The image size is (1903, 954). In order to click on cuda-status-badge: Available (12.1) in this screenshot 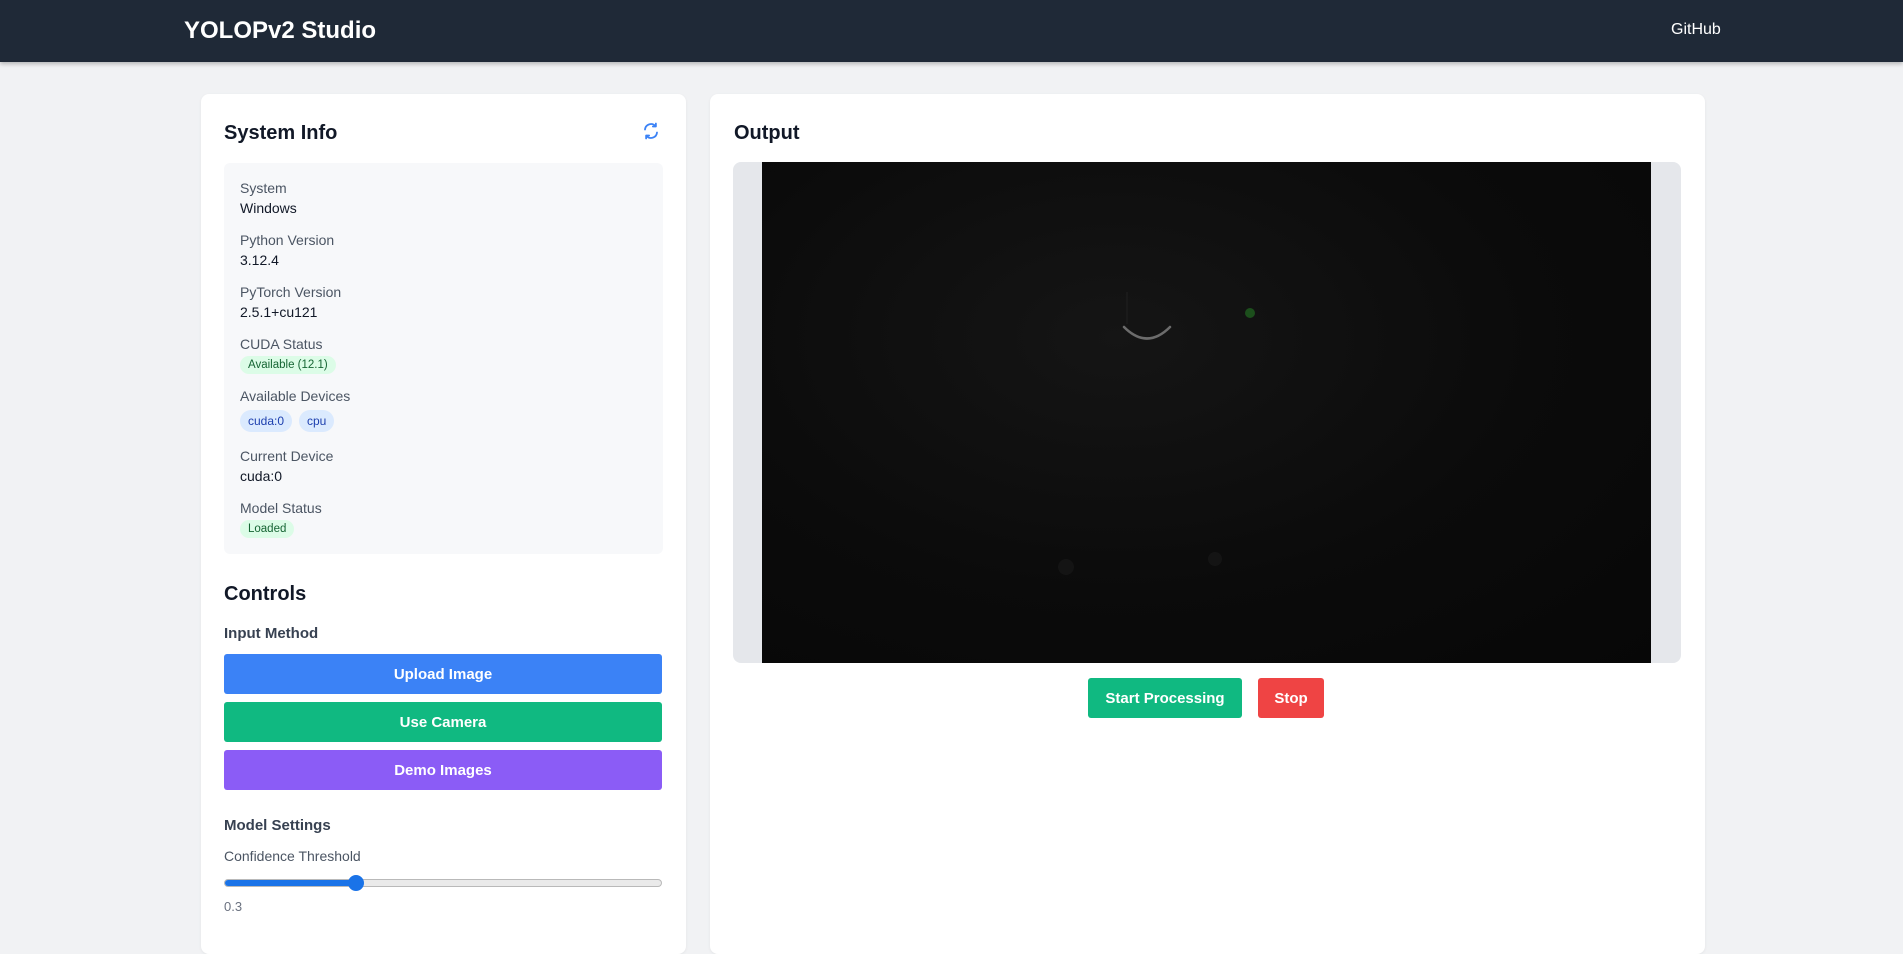, I will do `click(288, 365)`.